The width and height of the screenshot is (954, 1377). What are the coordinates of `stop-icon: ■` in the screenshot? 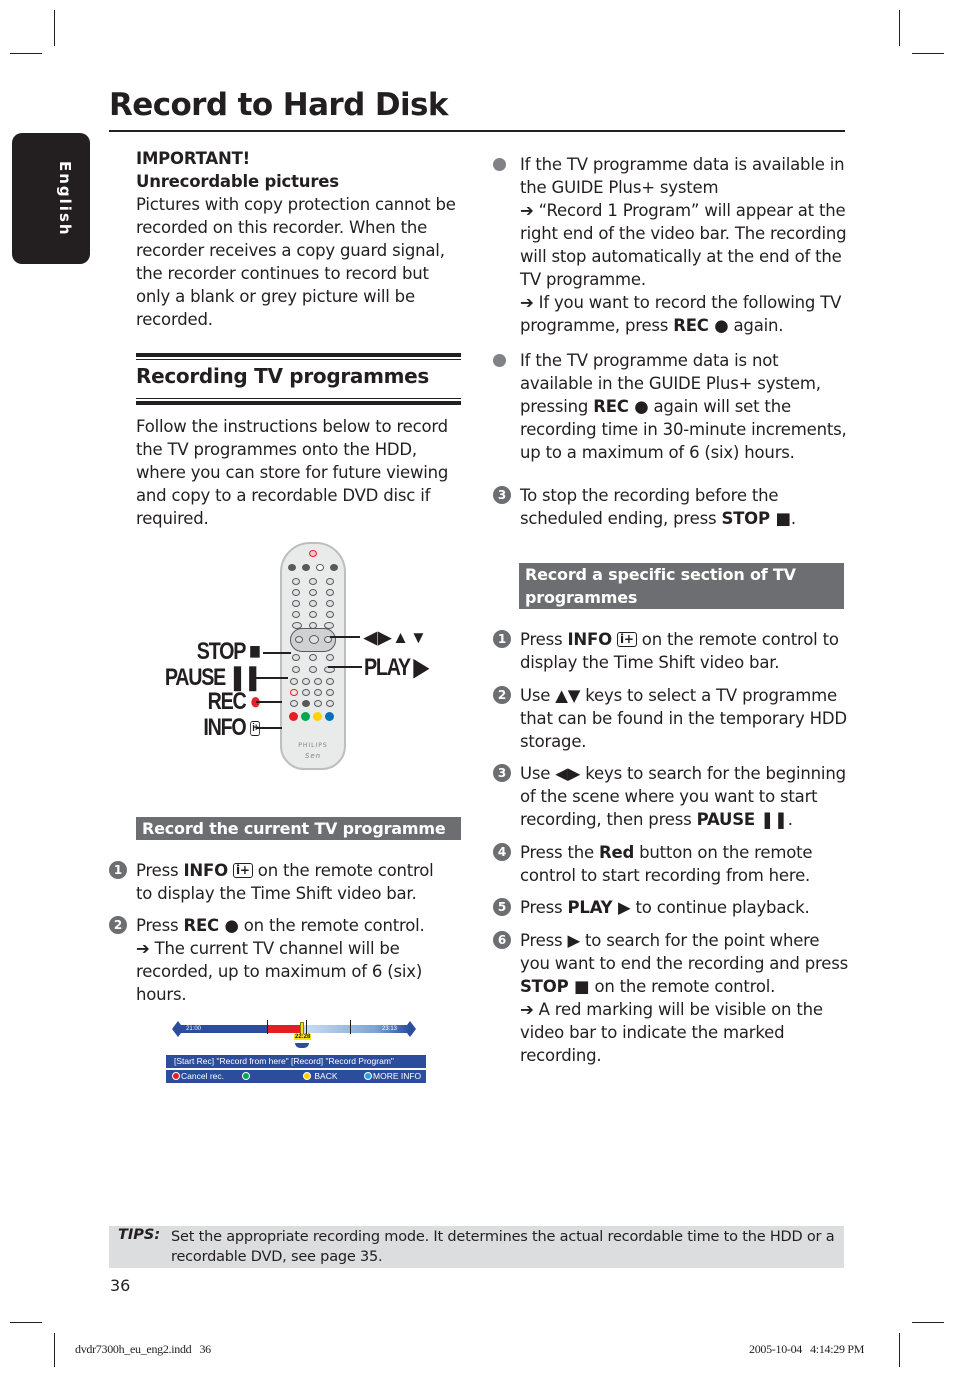 It's located at (255, 651).